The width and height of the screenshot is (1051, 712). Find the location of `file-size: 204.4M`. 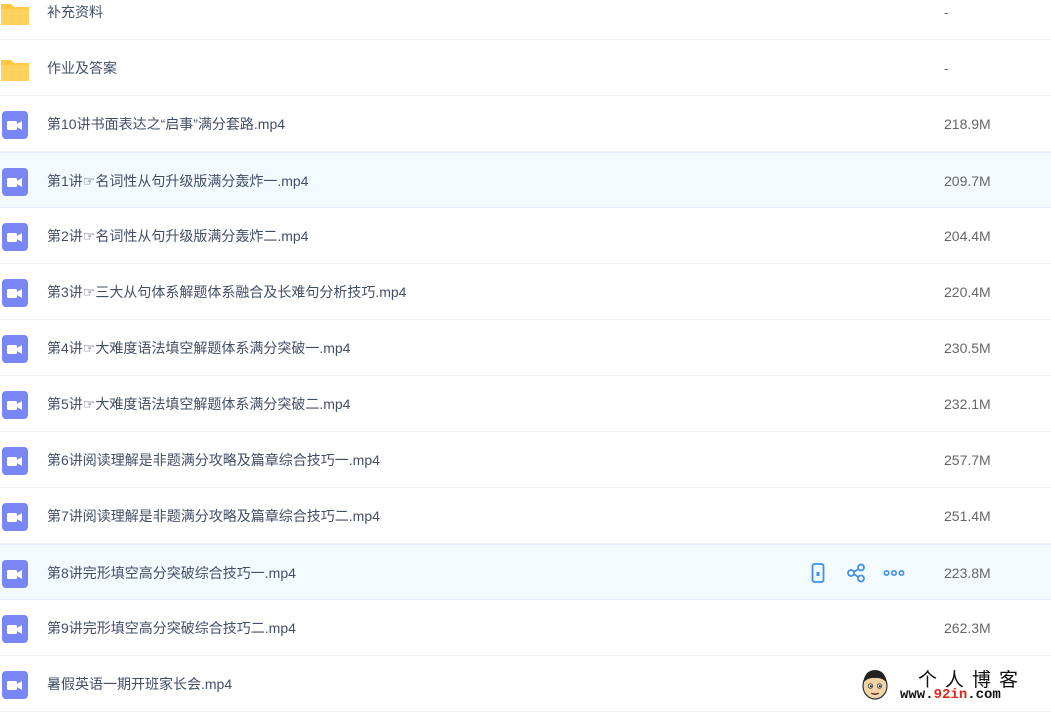

file-size: 204.4M is located at coordinates (967, 236).